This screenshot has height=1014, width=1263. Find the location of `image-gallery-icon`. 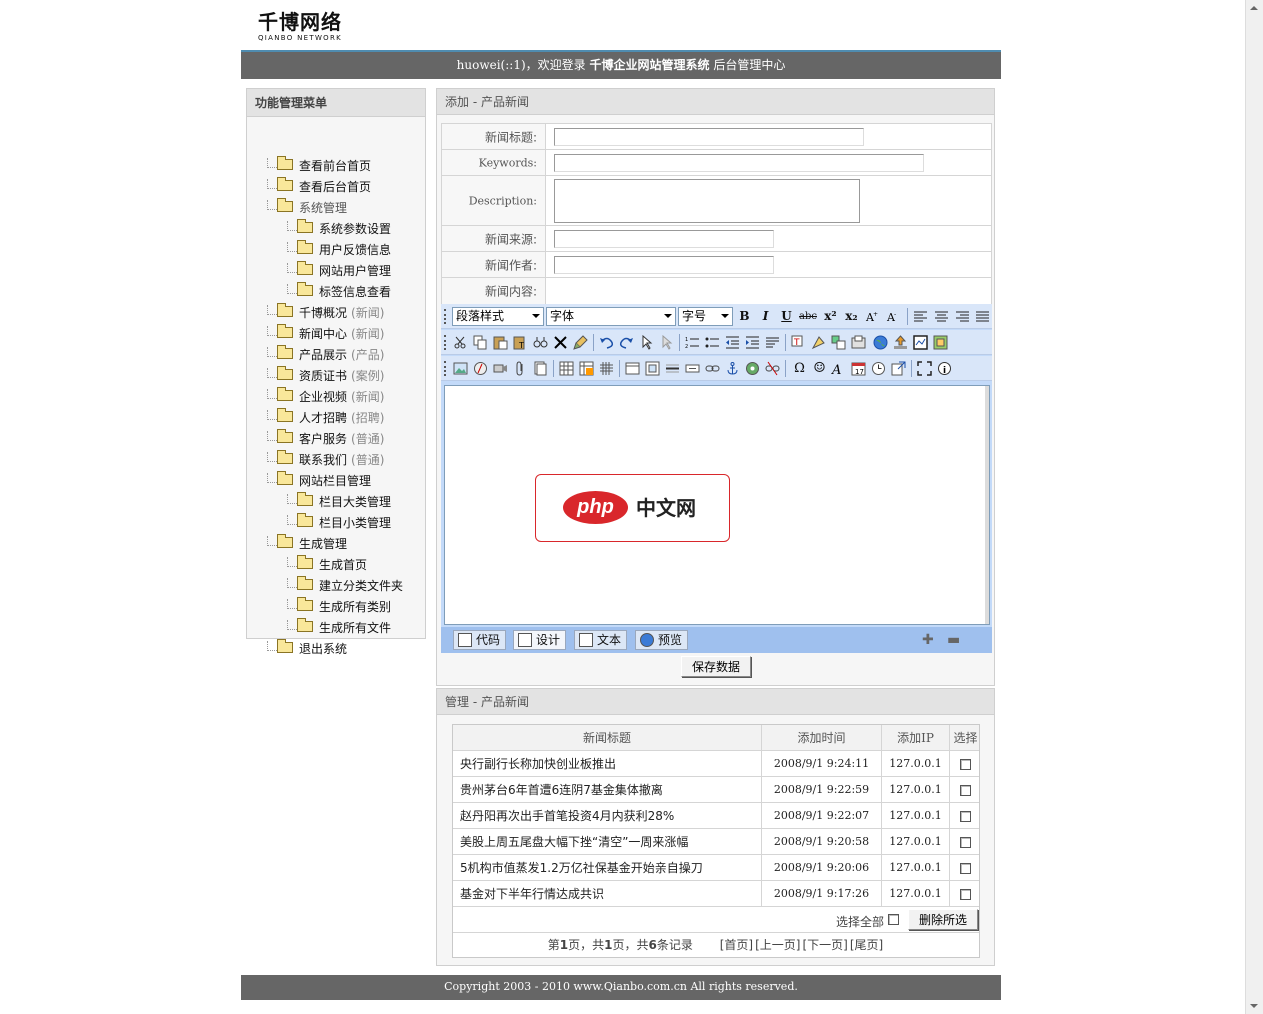

image-gallery-icon is located at coordinates (940, 342).